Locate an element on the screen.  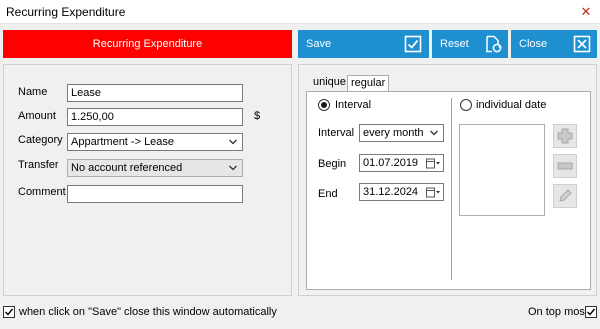
add-date-button is located at coordinates (565, 136).